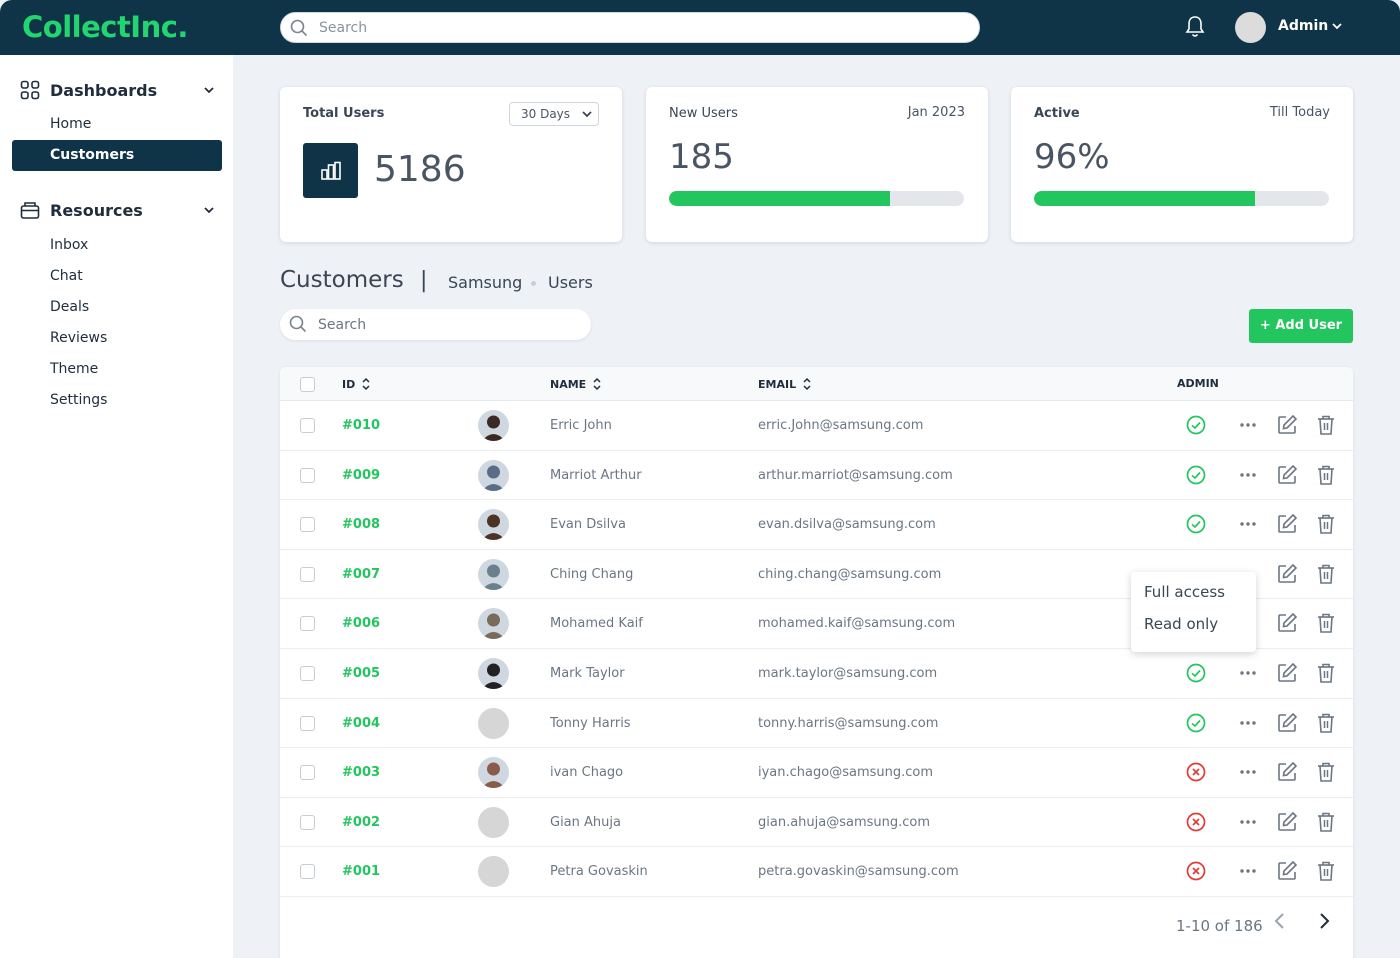  I want to click on app-logo: CollectInc., so click(105, 27).